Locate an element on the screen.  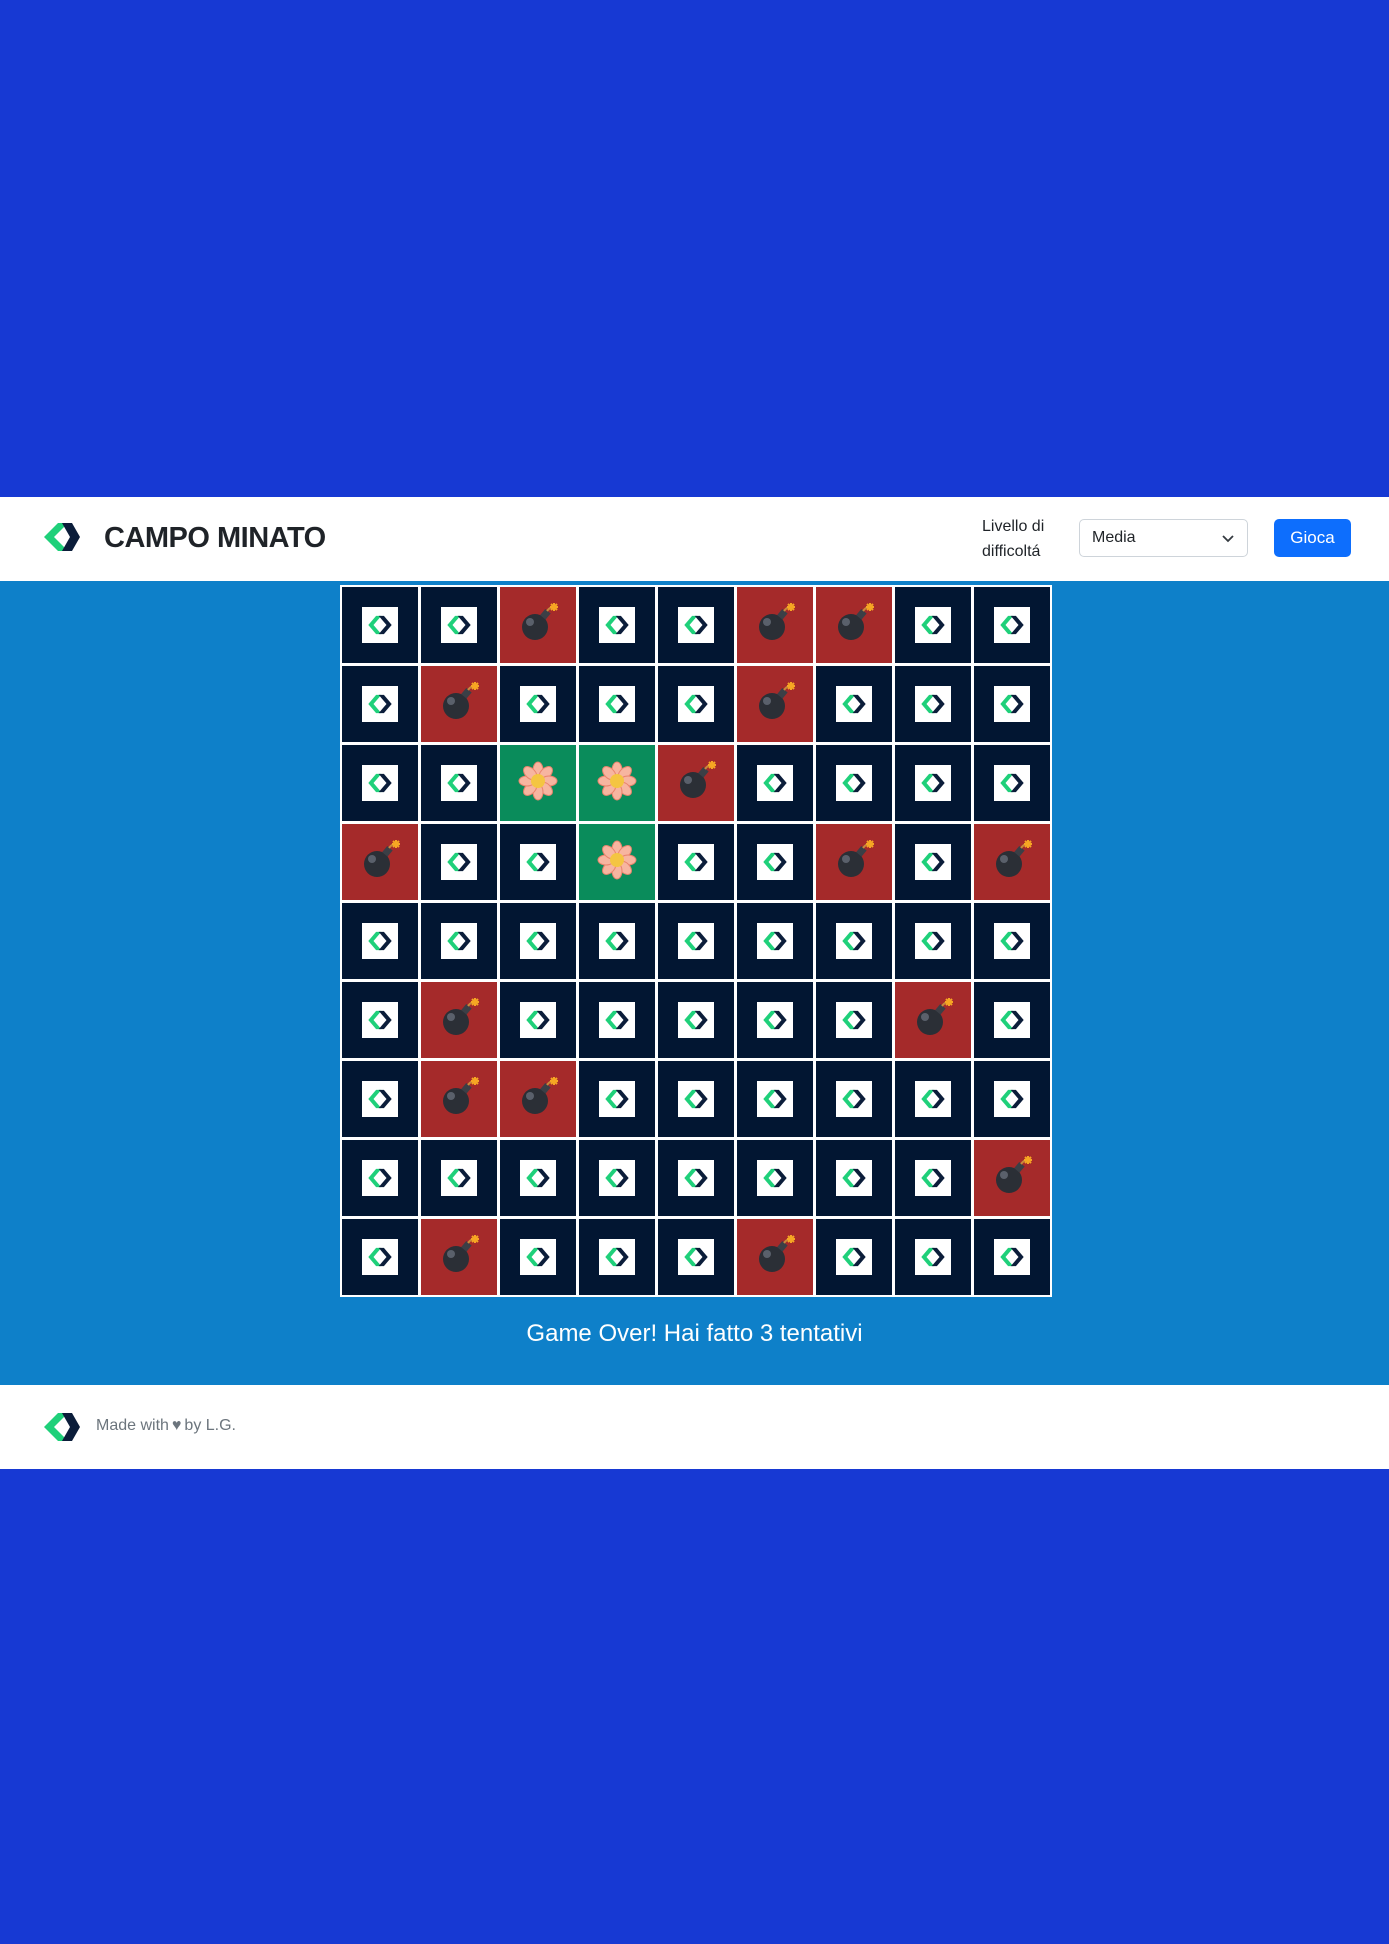
difficulty-select: Media is located at coordinates (1163, 538).